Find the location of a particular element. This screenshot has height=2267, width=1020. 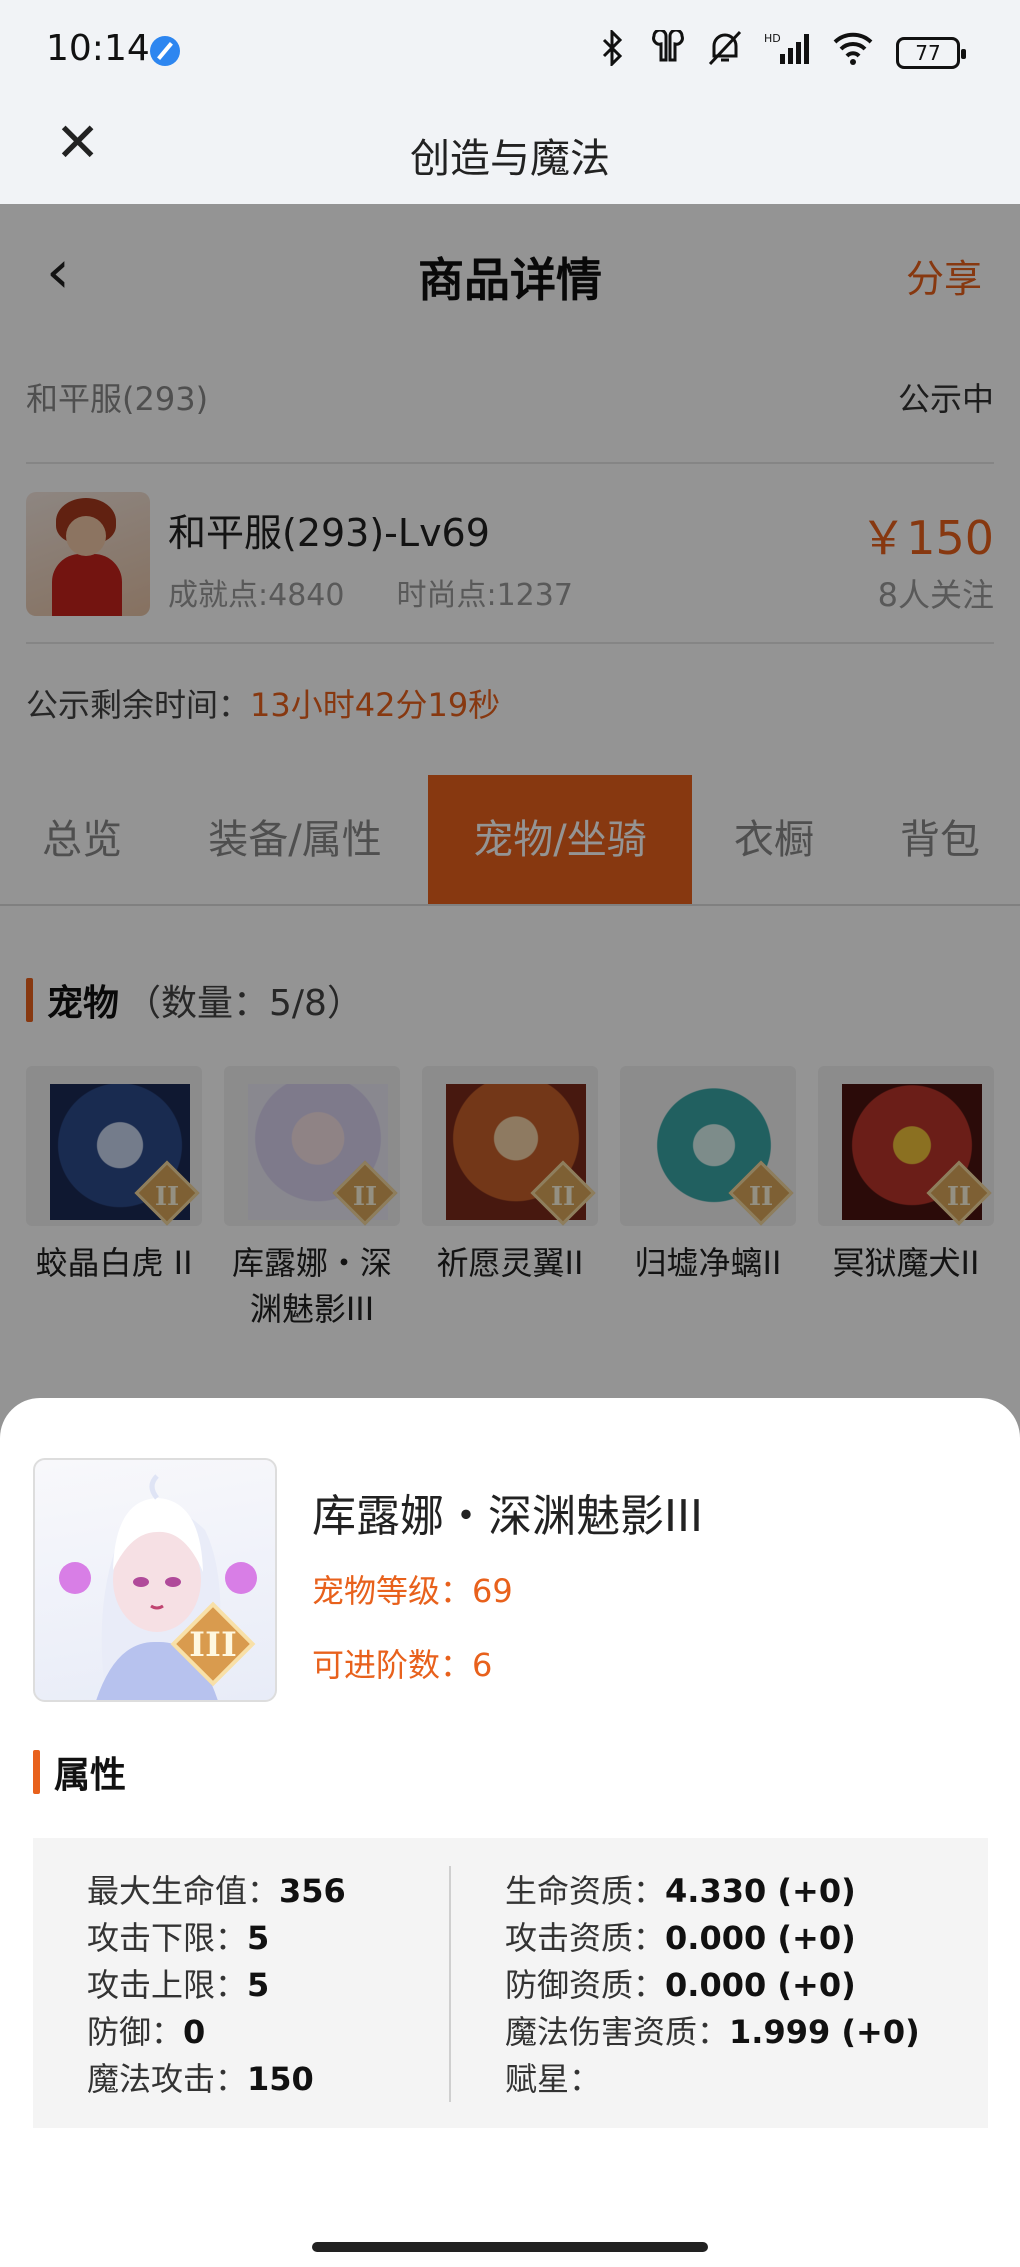

attribute-row: 防御：0 is located at coordinates (146, 2032).